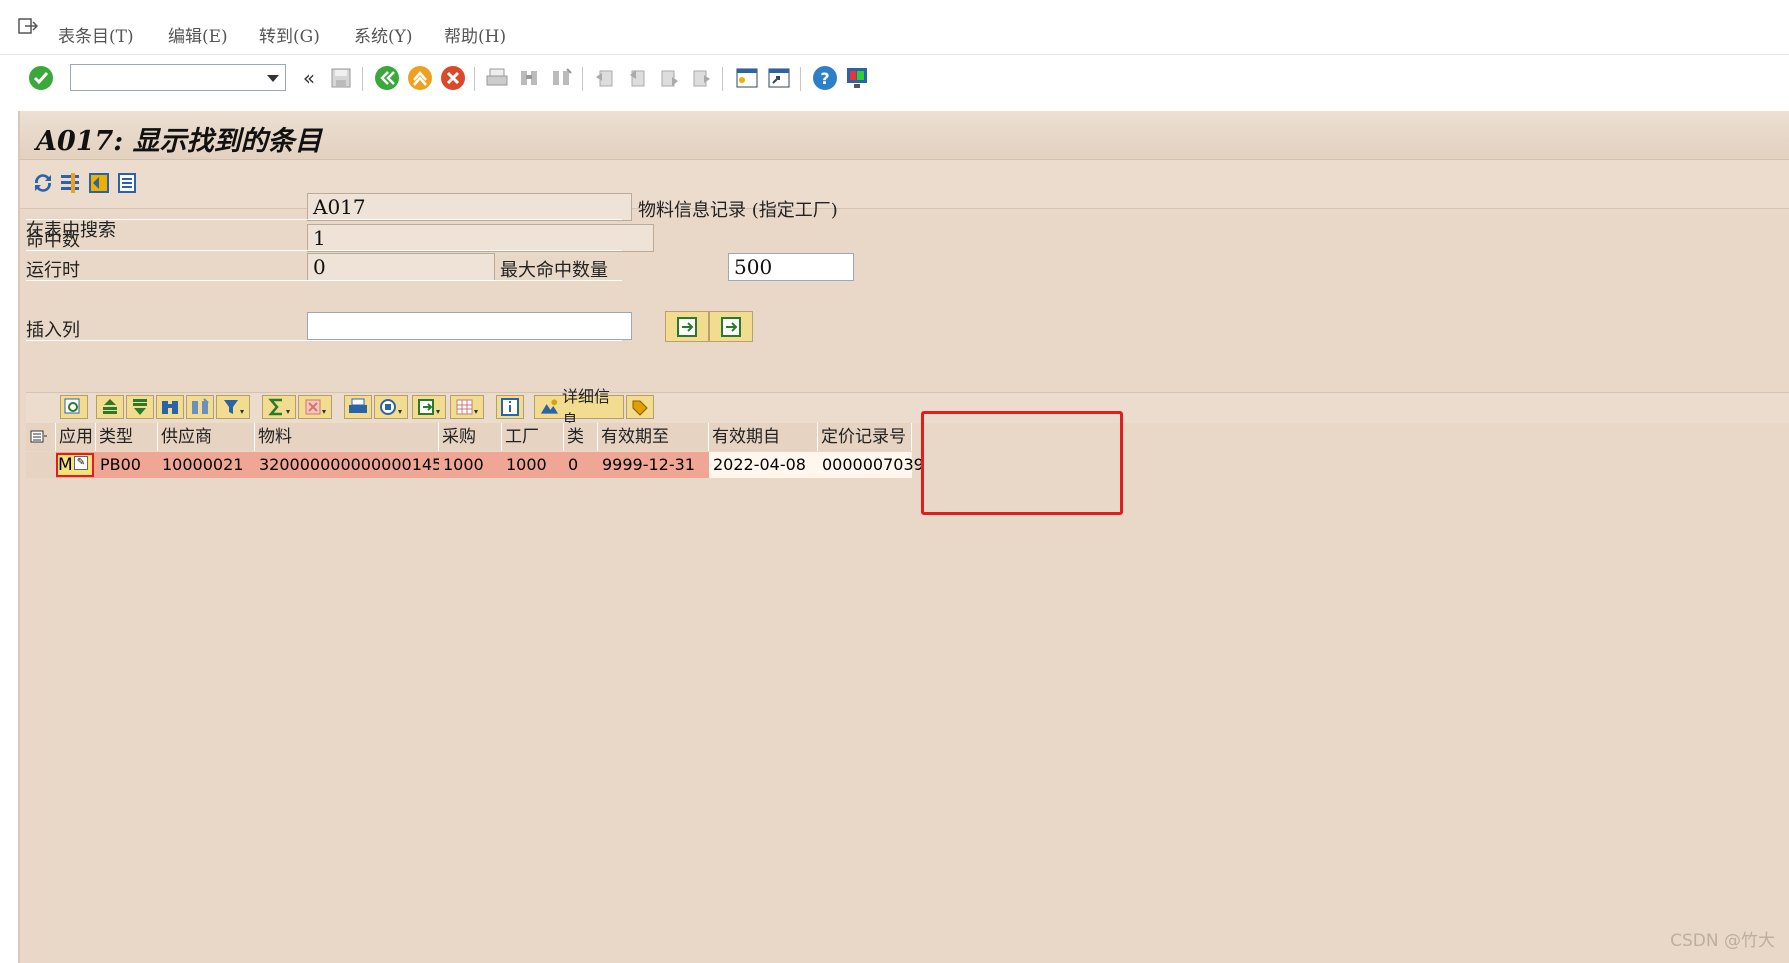 This screenshot has width=1789, height=963. What do you see at coordinates (1722, 941) in the screenshot?
I see `watermark: CSDN @竹大` at bounding box center [1722, 941].